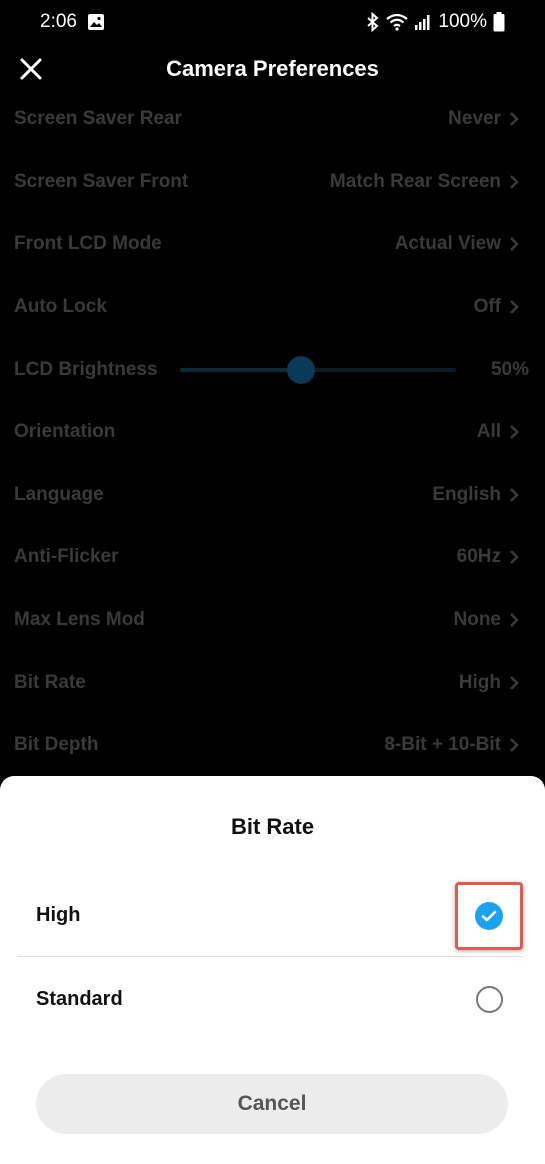 The height and width of the screenshot is (1164, 545). What do you see at coordinates (462, 21) in the screenshot?
I see `battery-percent: 100%` at bounding box center [462, 21].